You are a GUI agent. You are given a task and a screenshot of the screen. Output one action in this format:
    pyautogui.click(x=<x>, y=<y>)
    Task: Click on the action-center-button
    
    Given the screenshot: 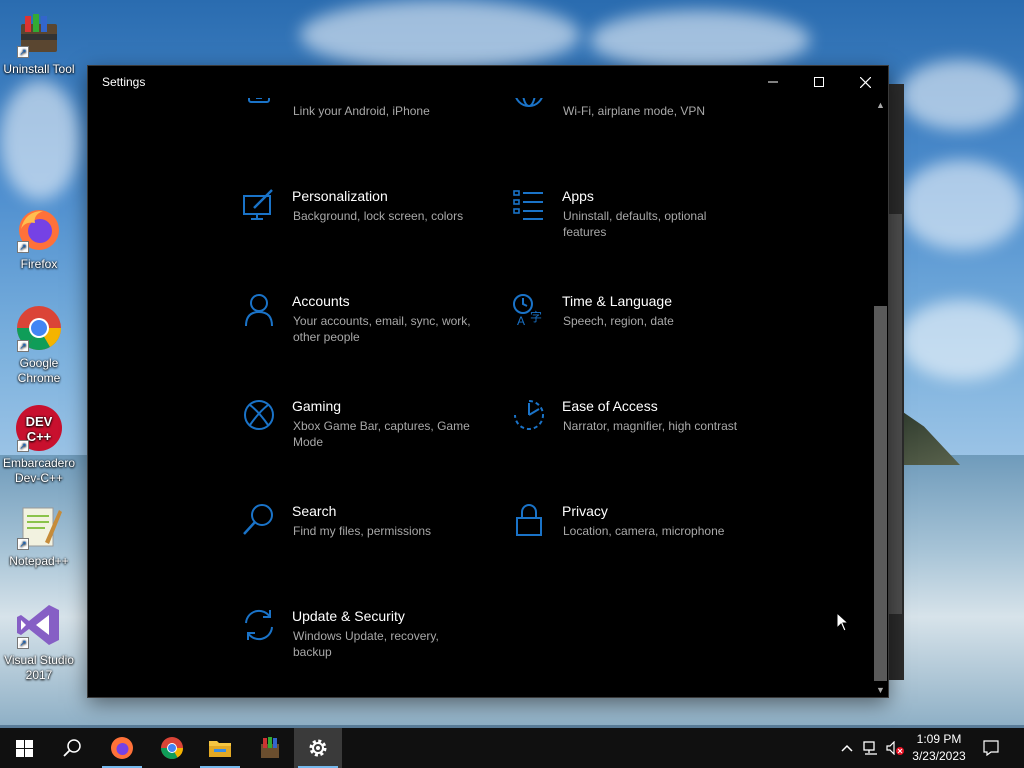 What is the action you would take?
    pyautogui.click(x=991, y=748)
    